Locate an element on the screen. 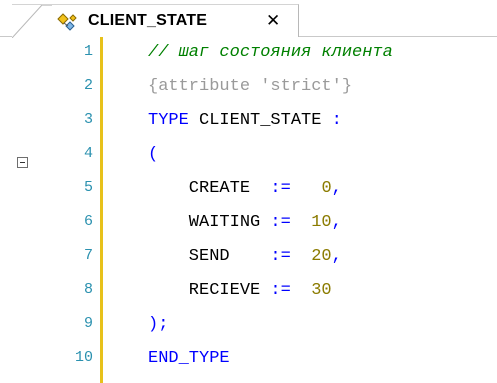 Image resolution: width=497 pixels, height=383 pixels. code-token-num: 20 is located at coordinates (321, 256).